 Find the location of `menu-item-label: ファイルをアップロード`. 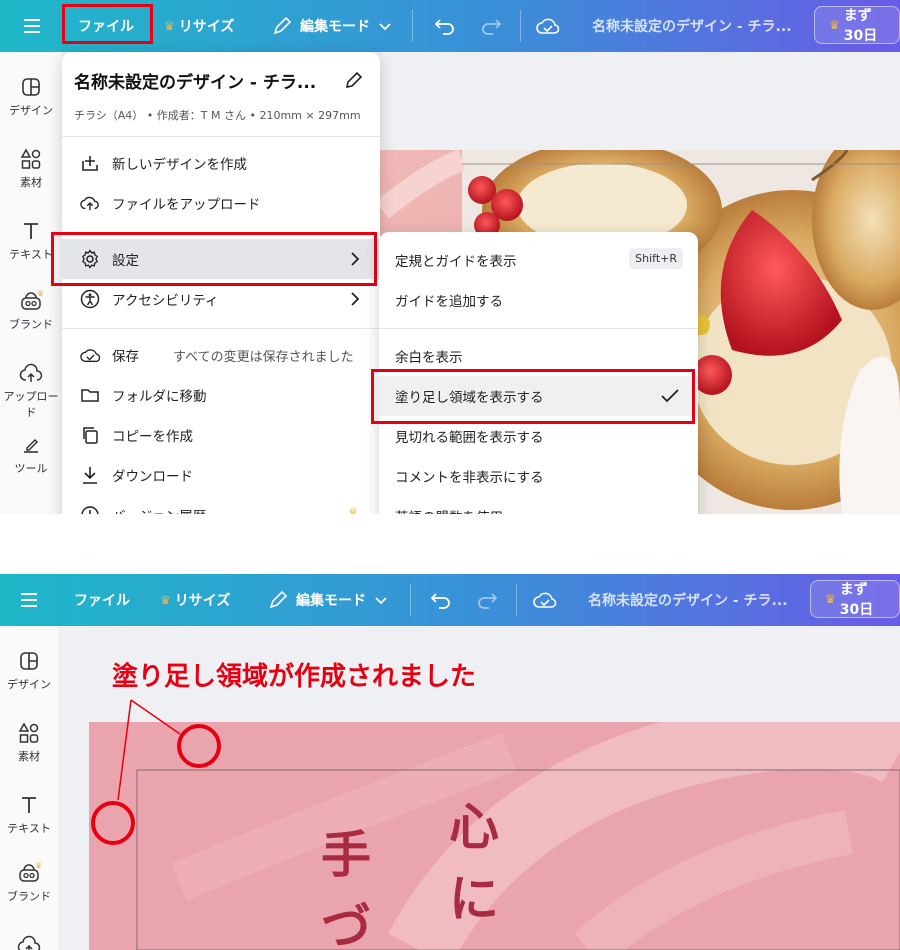

menu-item-label: ファイルをアップロード is located at coordinates (186, 205).